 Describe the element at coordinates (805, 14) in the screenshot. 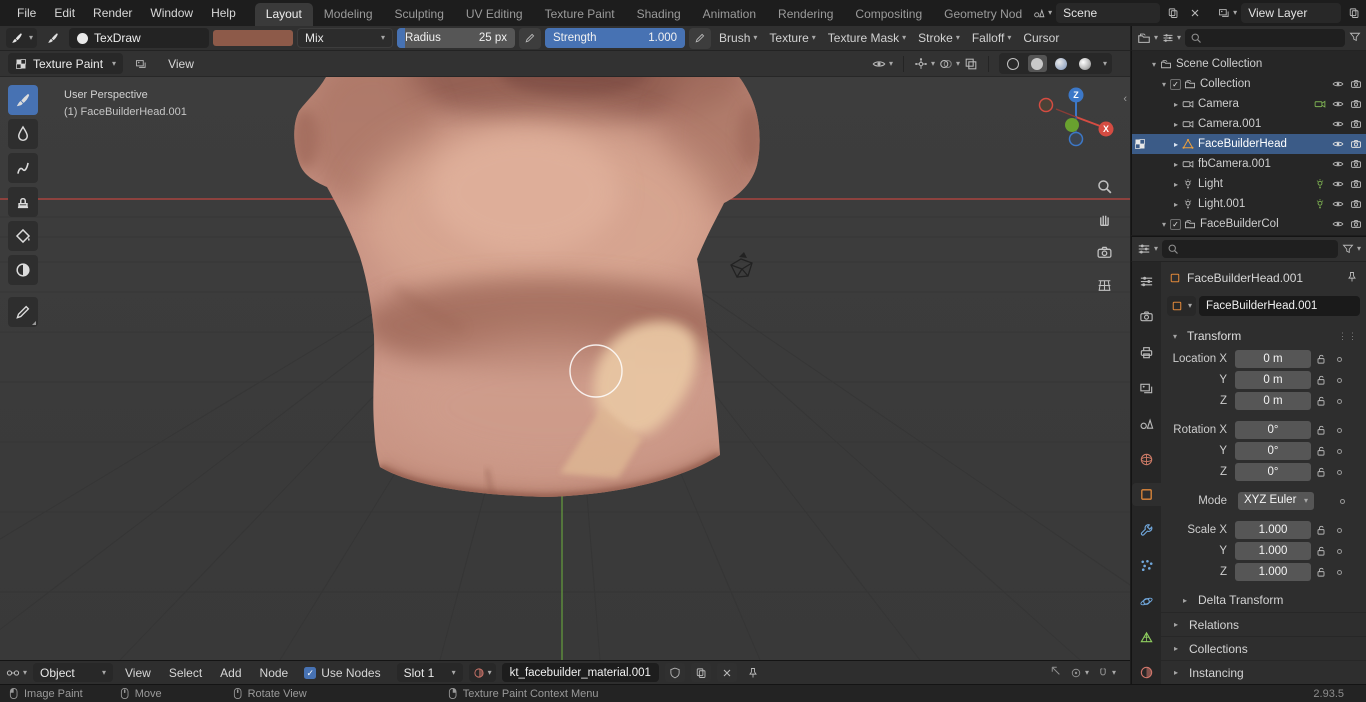

I see `tab-rendering: Rendering` at that location.